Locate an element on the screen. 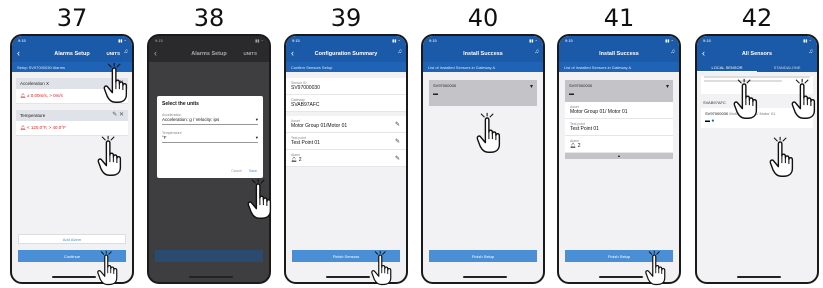 This screenshot has width=823, height=288. temp-units-select: °F ▾ is located at coordinates (210, 139).